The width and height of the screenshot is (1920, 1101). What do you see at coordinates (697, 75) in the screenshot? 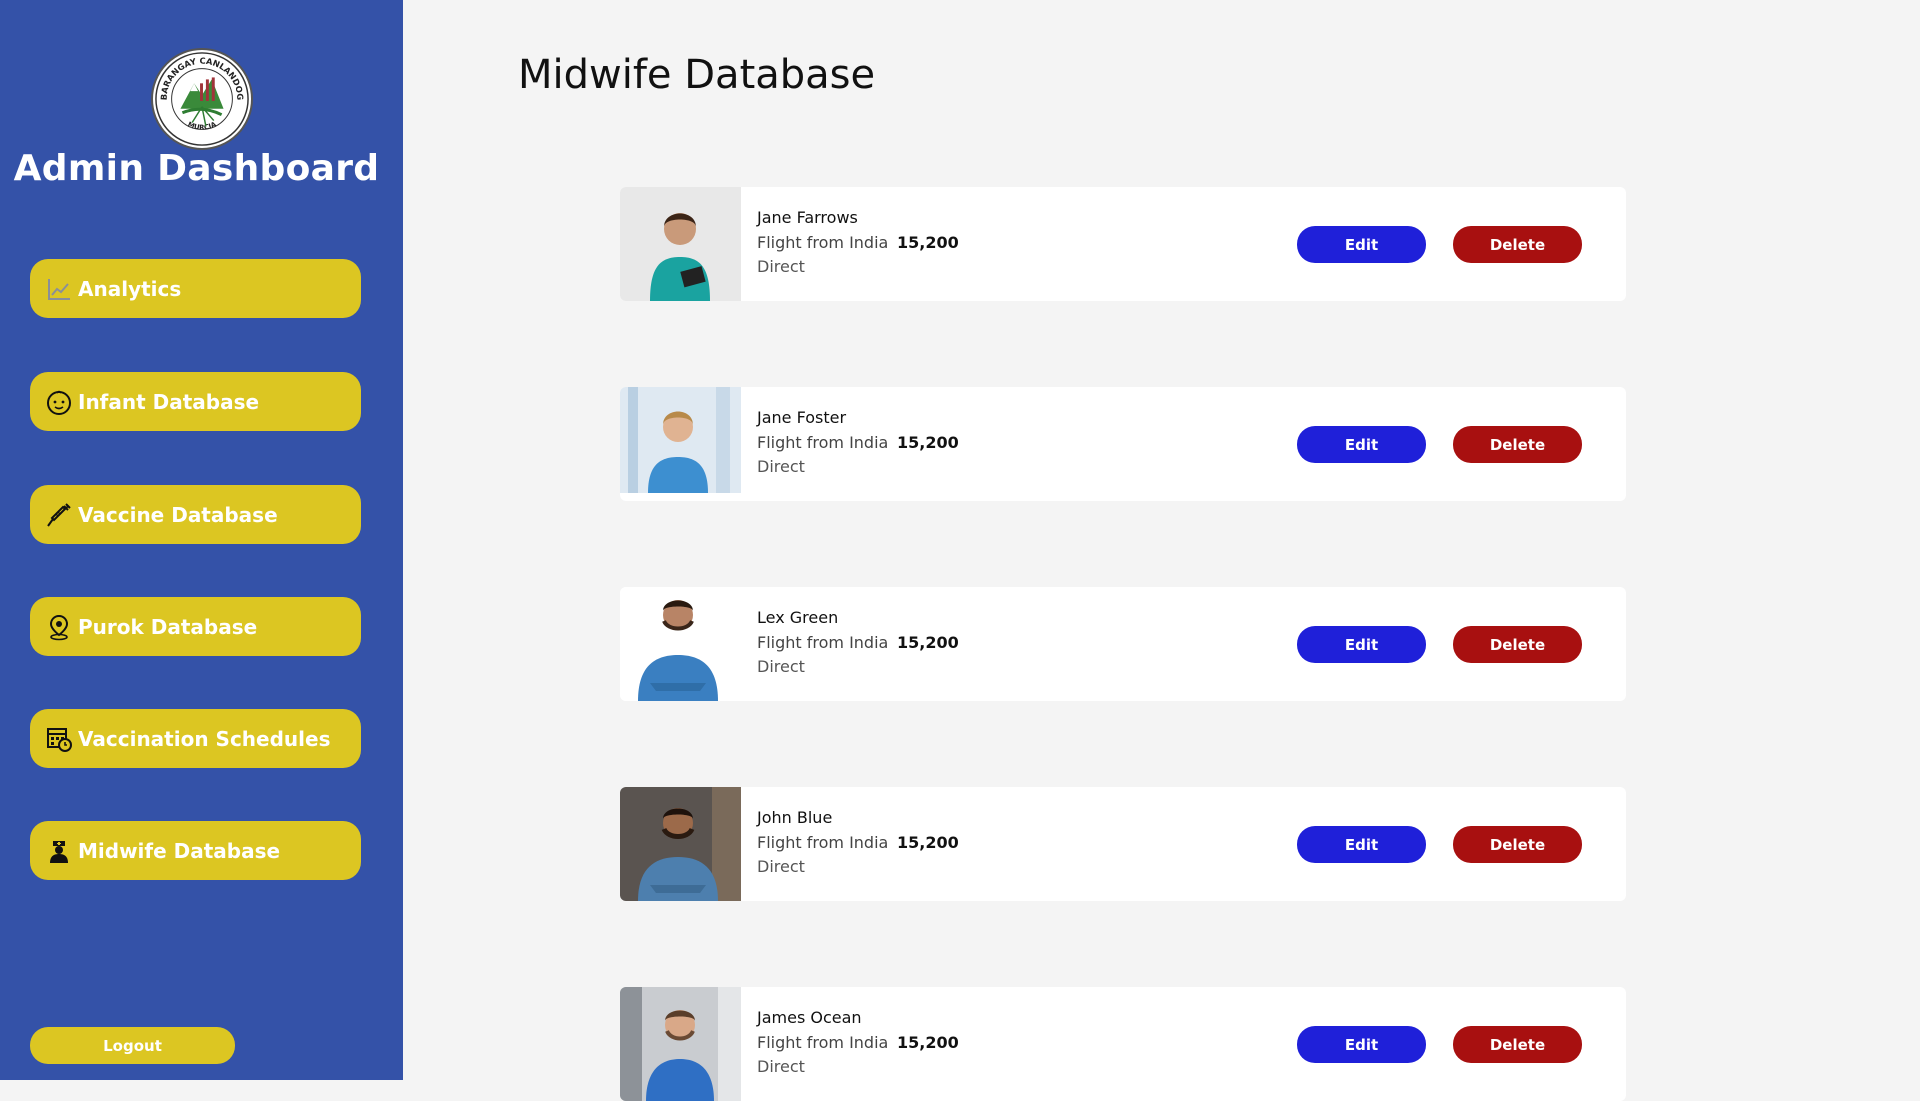
I see `page-title: Midwife Database` at bounding box center [697, 75].